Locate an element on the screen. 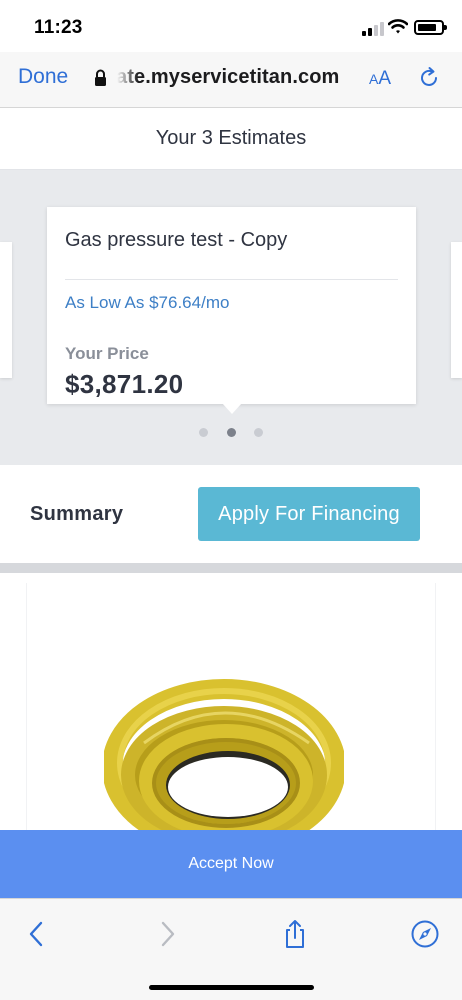  previous-estimate-card is located at coordinates (6, 310).